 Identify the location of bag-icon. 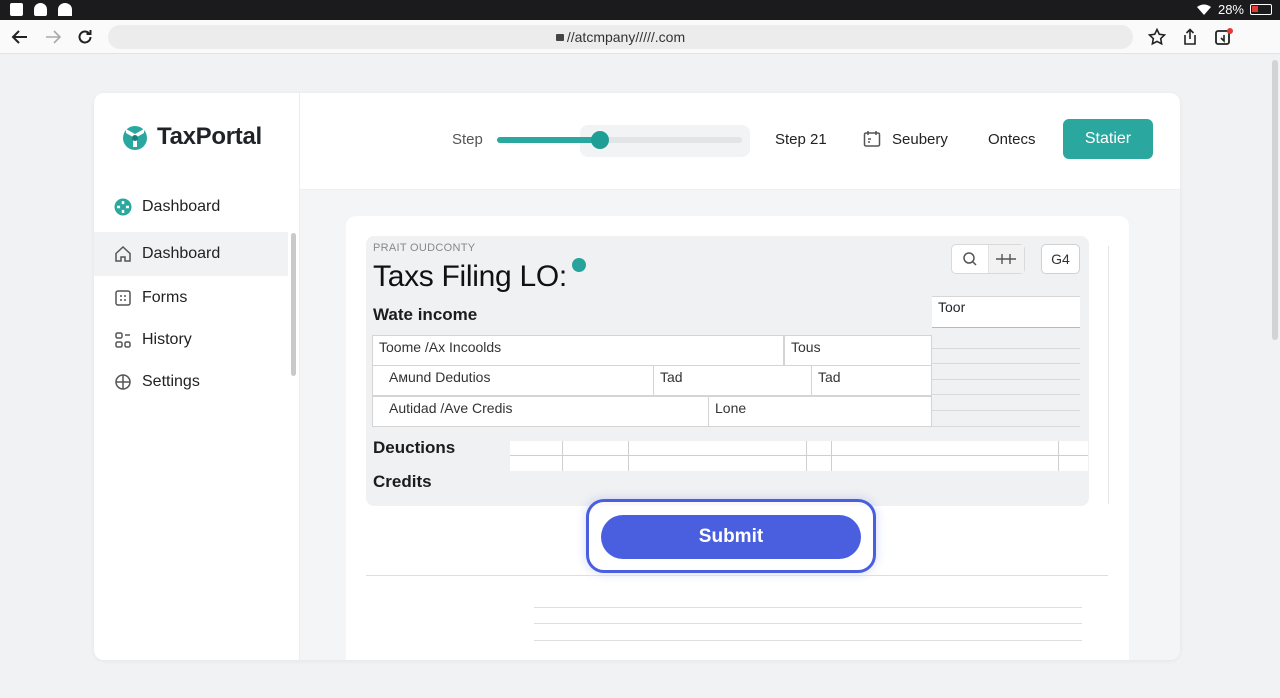
(40, 9).